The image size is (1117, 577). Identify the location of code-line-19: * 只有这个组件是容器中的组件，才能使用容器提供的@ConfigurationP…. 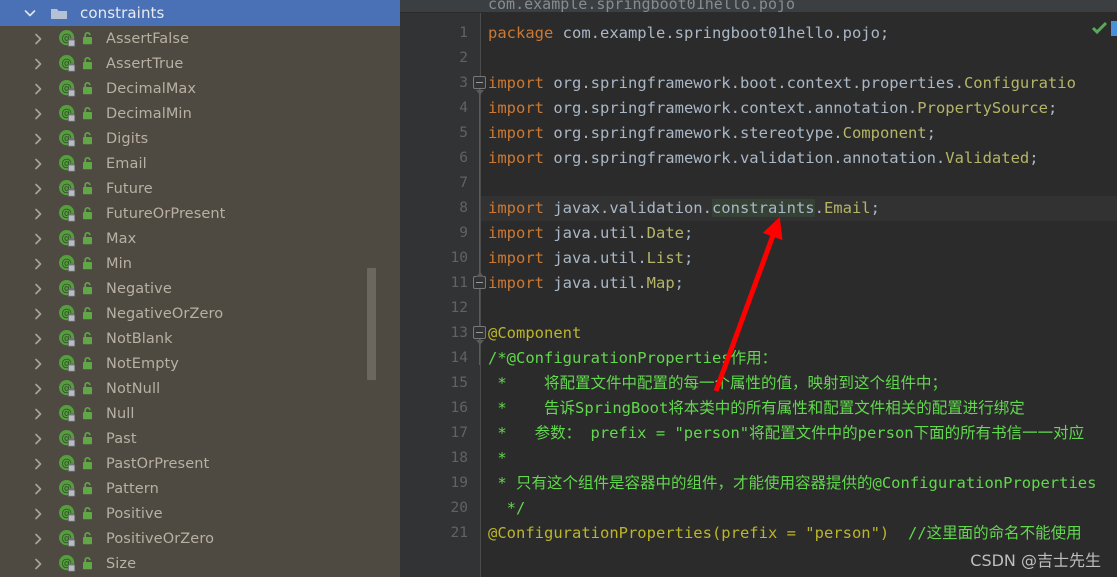
(788, 483).